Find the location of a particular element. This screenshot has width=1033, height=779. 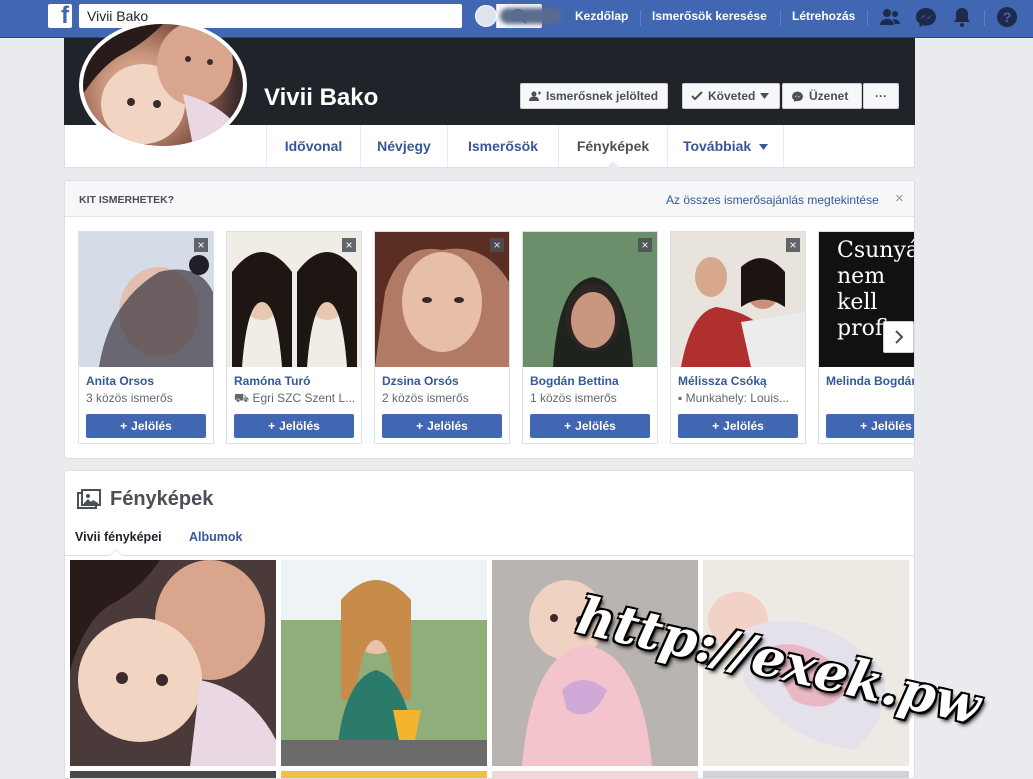

photos-icon is located at coordinates (89, 499).